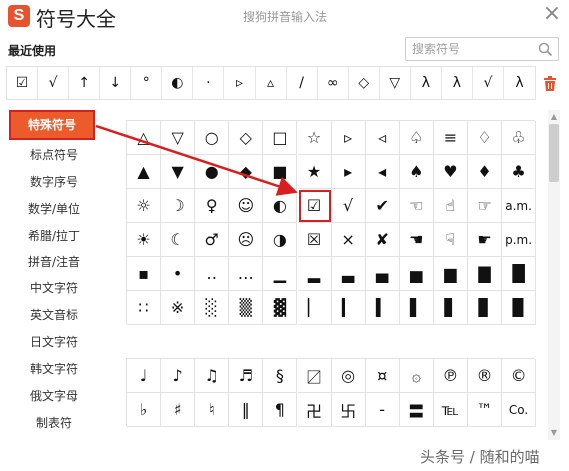 The width and height of the screenshot is (569, 471). What do you see at coordinates (450, 274) in the screenshot?
I see `symbol-cell: ▆` at bounding box center [450, 274].